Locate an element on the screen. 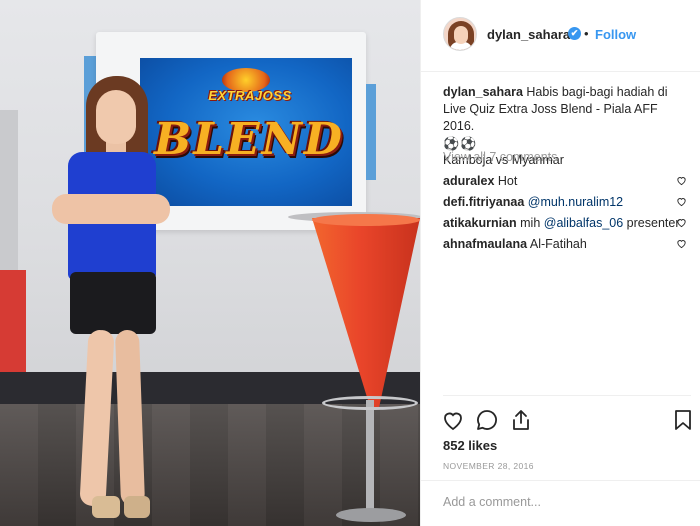 This screenshot has height=526, width=700. cone-rim is located at coordinates (366, 220).